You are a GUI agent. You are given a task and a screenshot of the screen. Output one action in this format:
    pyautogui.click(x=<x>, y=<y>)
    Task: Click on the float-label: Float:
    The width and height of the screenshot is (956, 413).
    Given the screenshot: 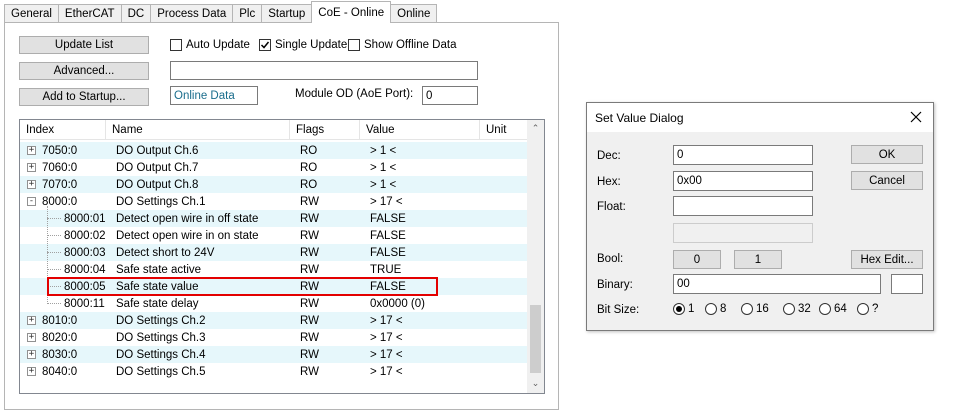 What is the action you would take?
    pyautogui.click(x=611, y=207)
    